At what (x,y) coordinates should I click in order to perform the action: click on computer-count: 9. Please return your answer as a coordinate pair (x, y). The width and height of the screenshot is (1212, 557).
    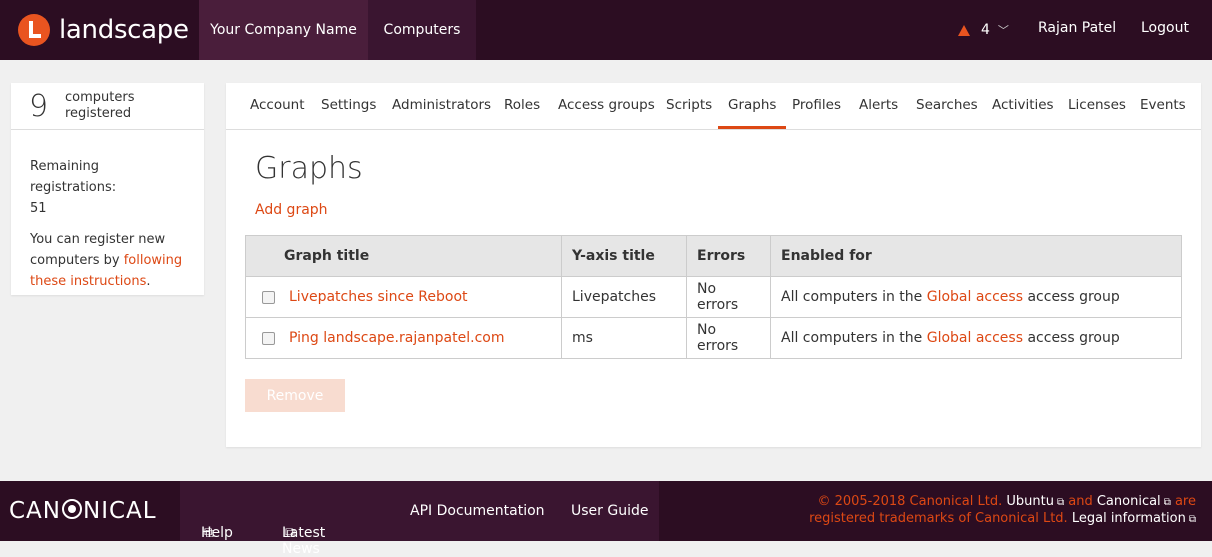
    Looking at the image, I should click on (39, 106).